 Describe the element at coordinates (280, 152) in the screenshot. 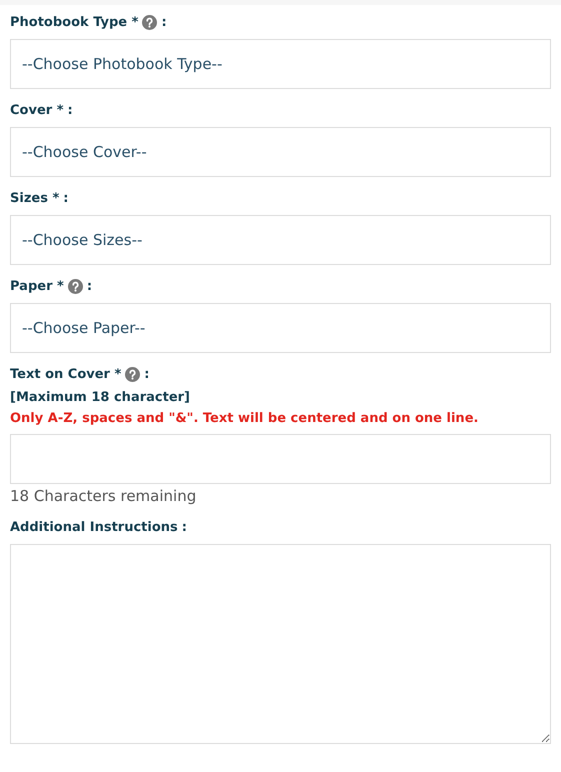

I see `select-field: --Choose Cover--` at that location.